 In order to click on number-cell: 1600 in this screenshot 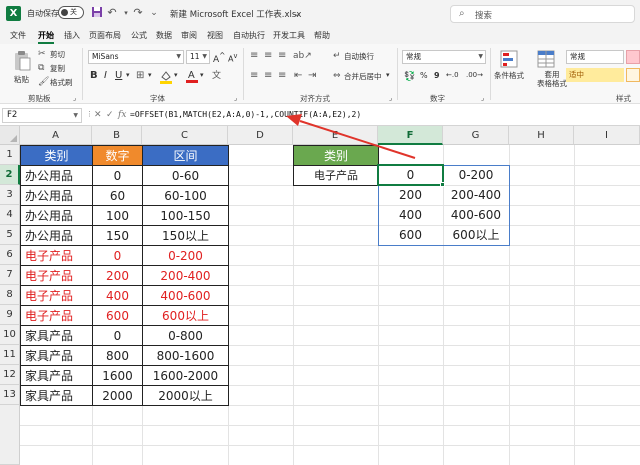, I will do `click(117, 375)`.